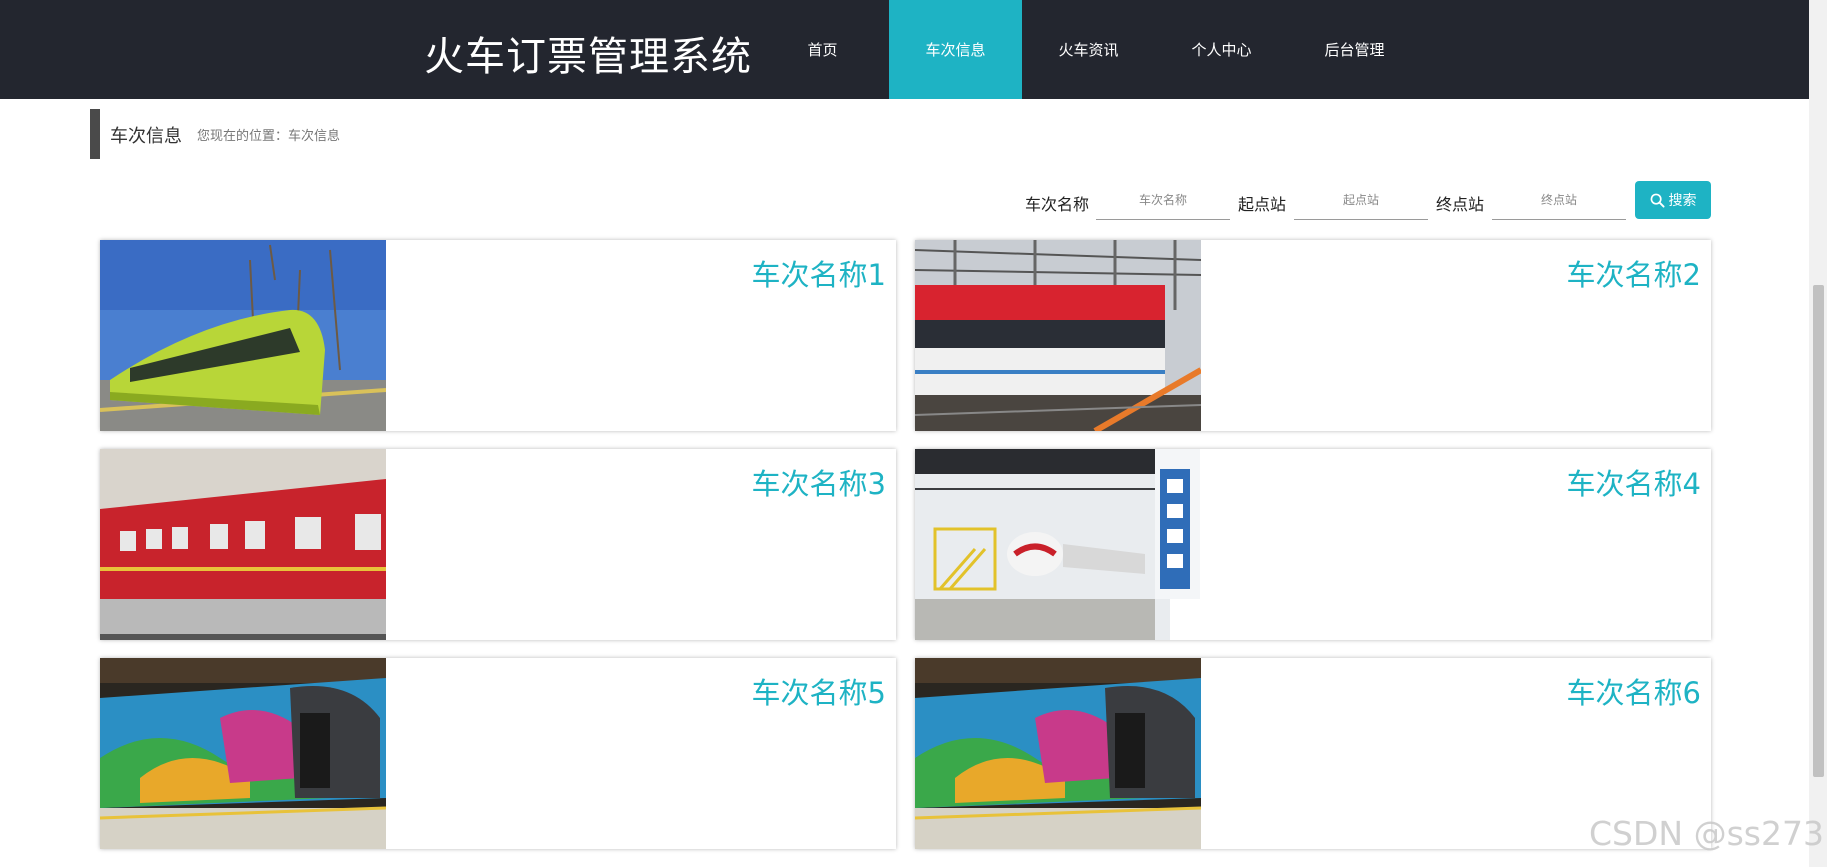 This screenshot has width=1827, height=867. What do you see at coordinates (498, 544) in the screenshot?
I see `train-card: 车次名称3` at bounding box center [498, 544].